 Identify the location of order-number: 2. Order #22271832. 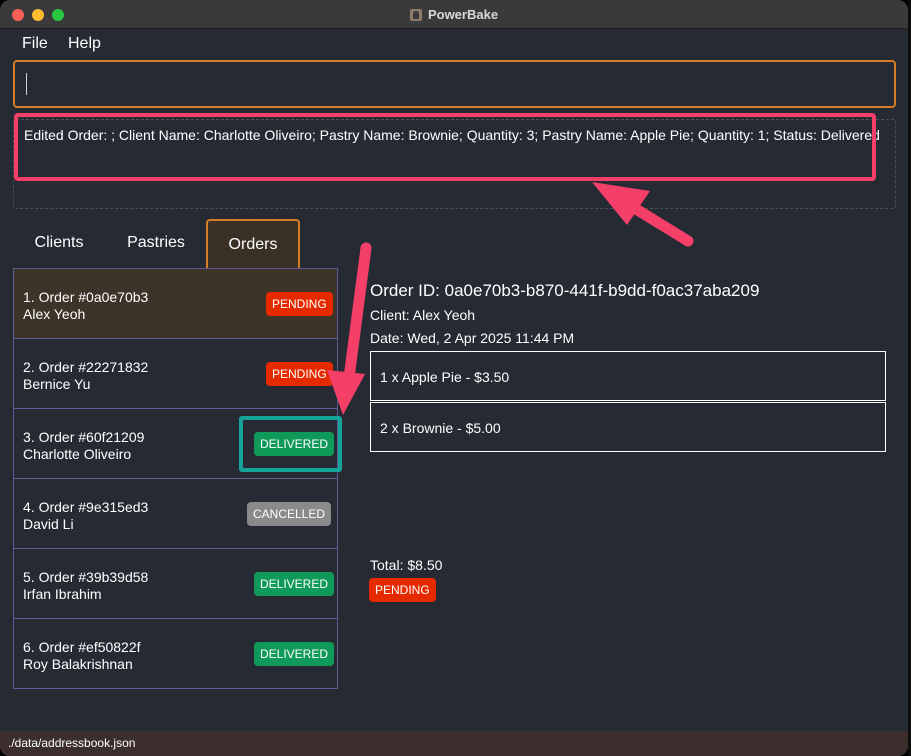
(86, 367).